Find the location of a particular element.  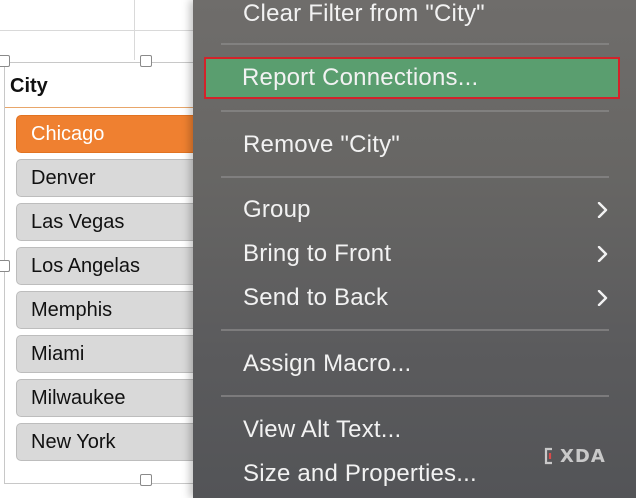

slicer-title: City is located at coordinates (29, 86).